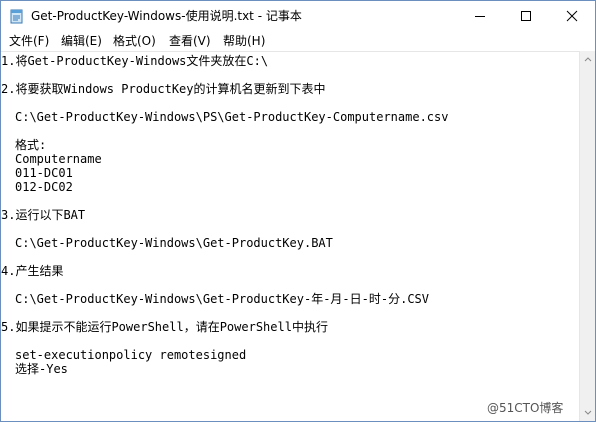 This screenshot has height=422, width=596. Describe the element at coordinates (135, 61) in the screenshot. I see `text-line: 1.将Get-ProductKey-Windows文件夹放在C:\` at that location.